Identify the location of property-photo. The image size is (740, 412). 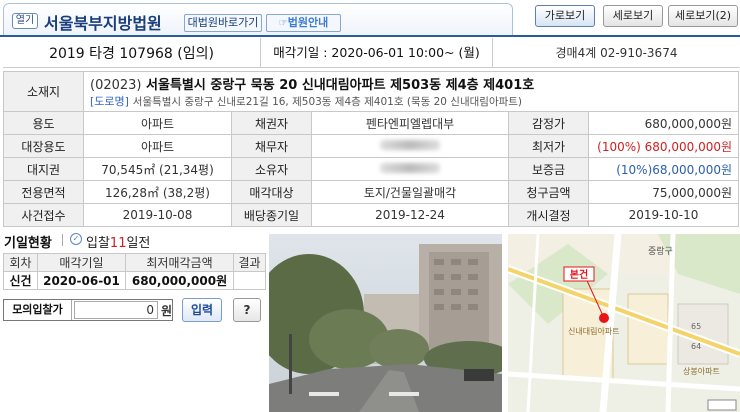
(385, 323).